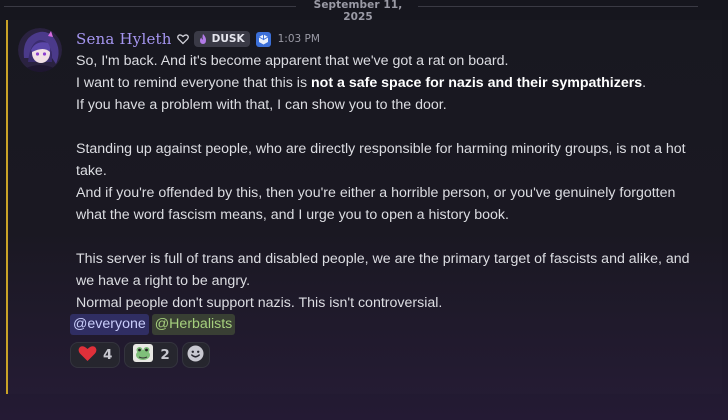 This screenshot has width=728, height=420. Describe the element at coordinates (228, 39) in the screenshot. I see `guild-tag-label: DUSK` at that location.